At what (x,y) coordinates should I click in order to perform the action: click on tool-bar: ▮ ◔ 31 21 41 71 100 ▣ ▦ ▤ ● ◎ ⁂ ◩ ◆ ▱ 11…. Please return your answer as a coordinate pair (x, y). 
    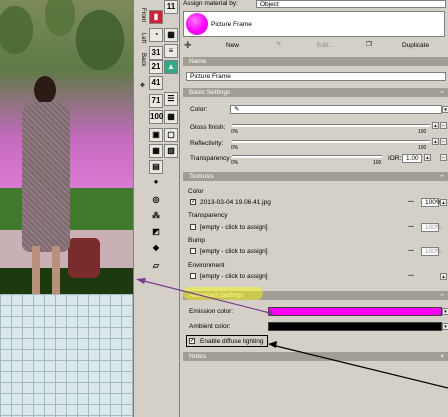
    Looking at the image, I should click on (163, 208).